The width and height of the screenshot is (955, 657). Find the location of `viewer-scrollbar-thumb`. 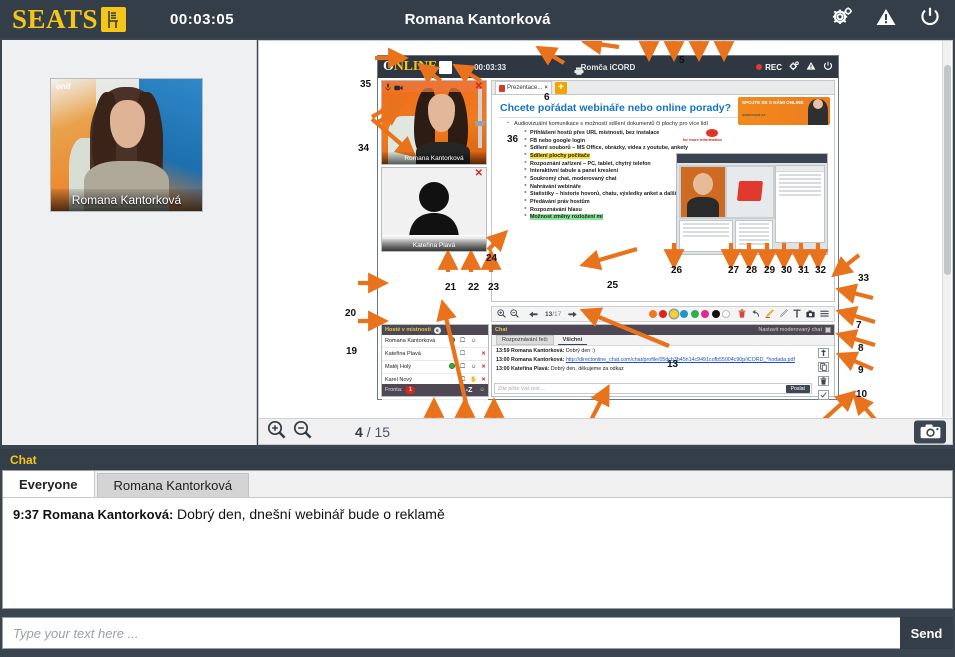

viewer-scrollbar-thumb is located at coordinates (947, 170).